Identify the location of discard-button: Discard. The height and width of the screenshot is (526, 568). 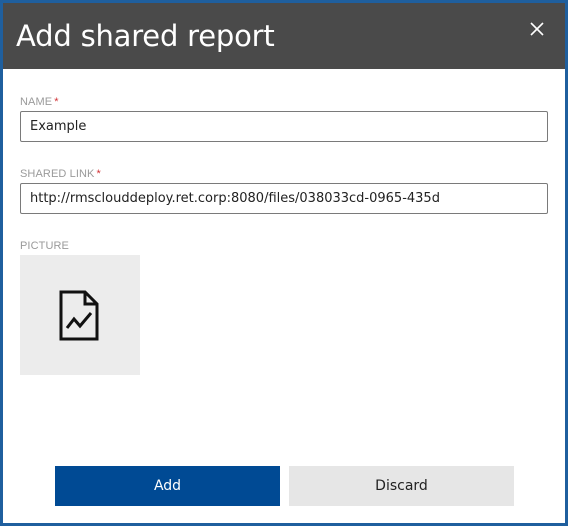
(401, 486).